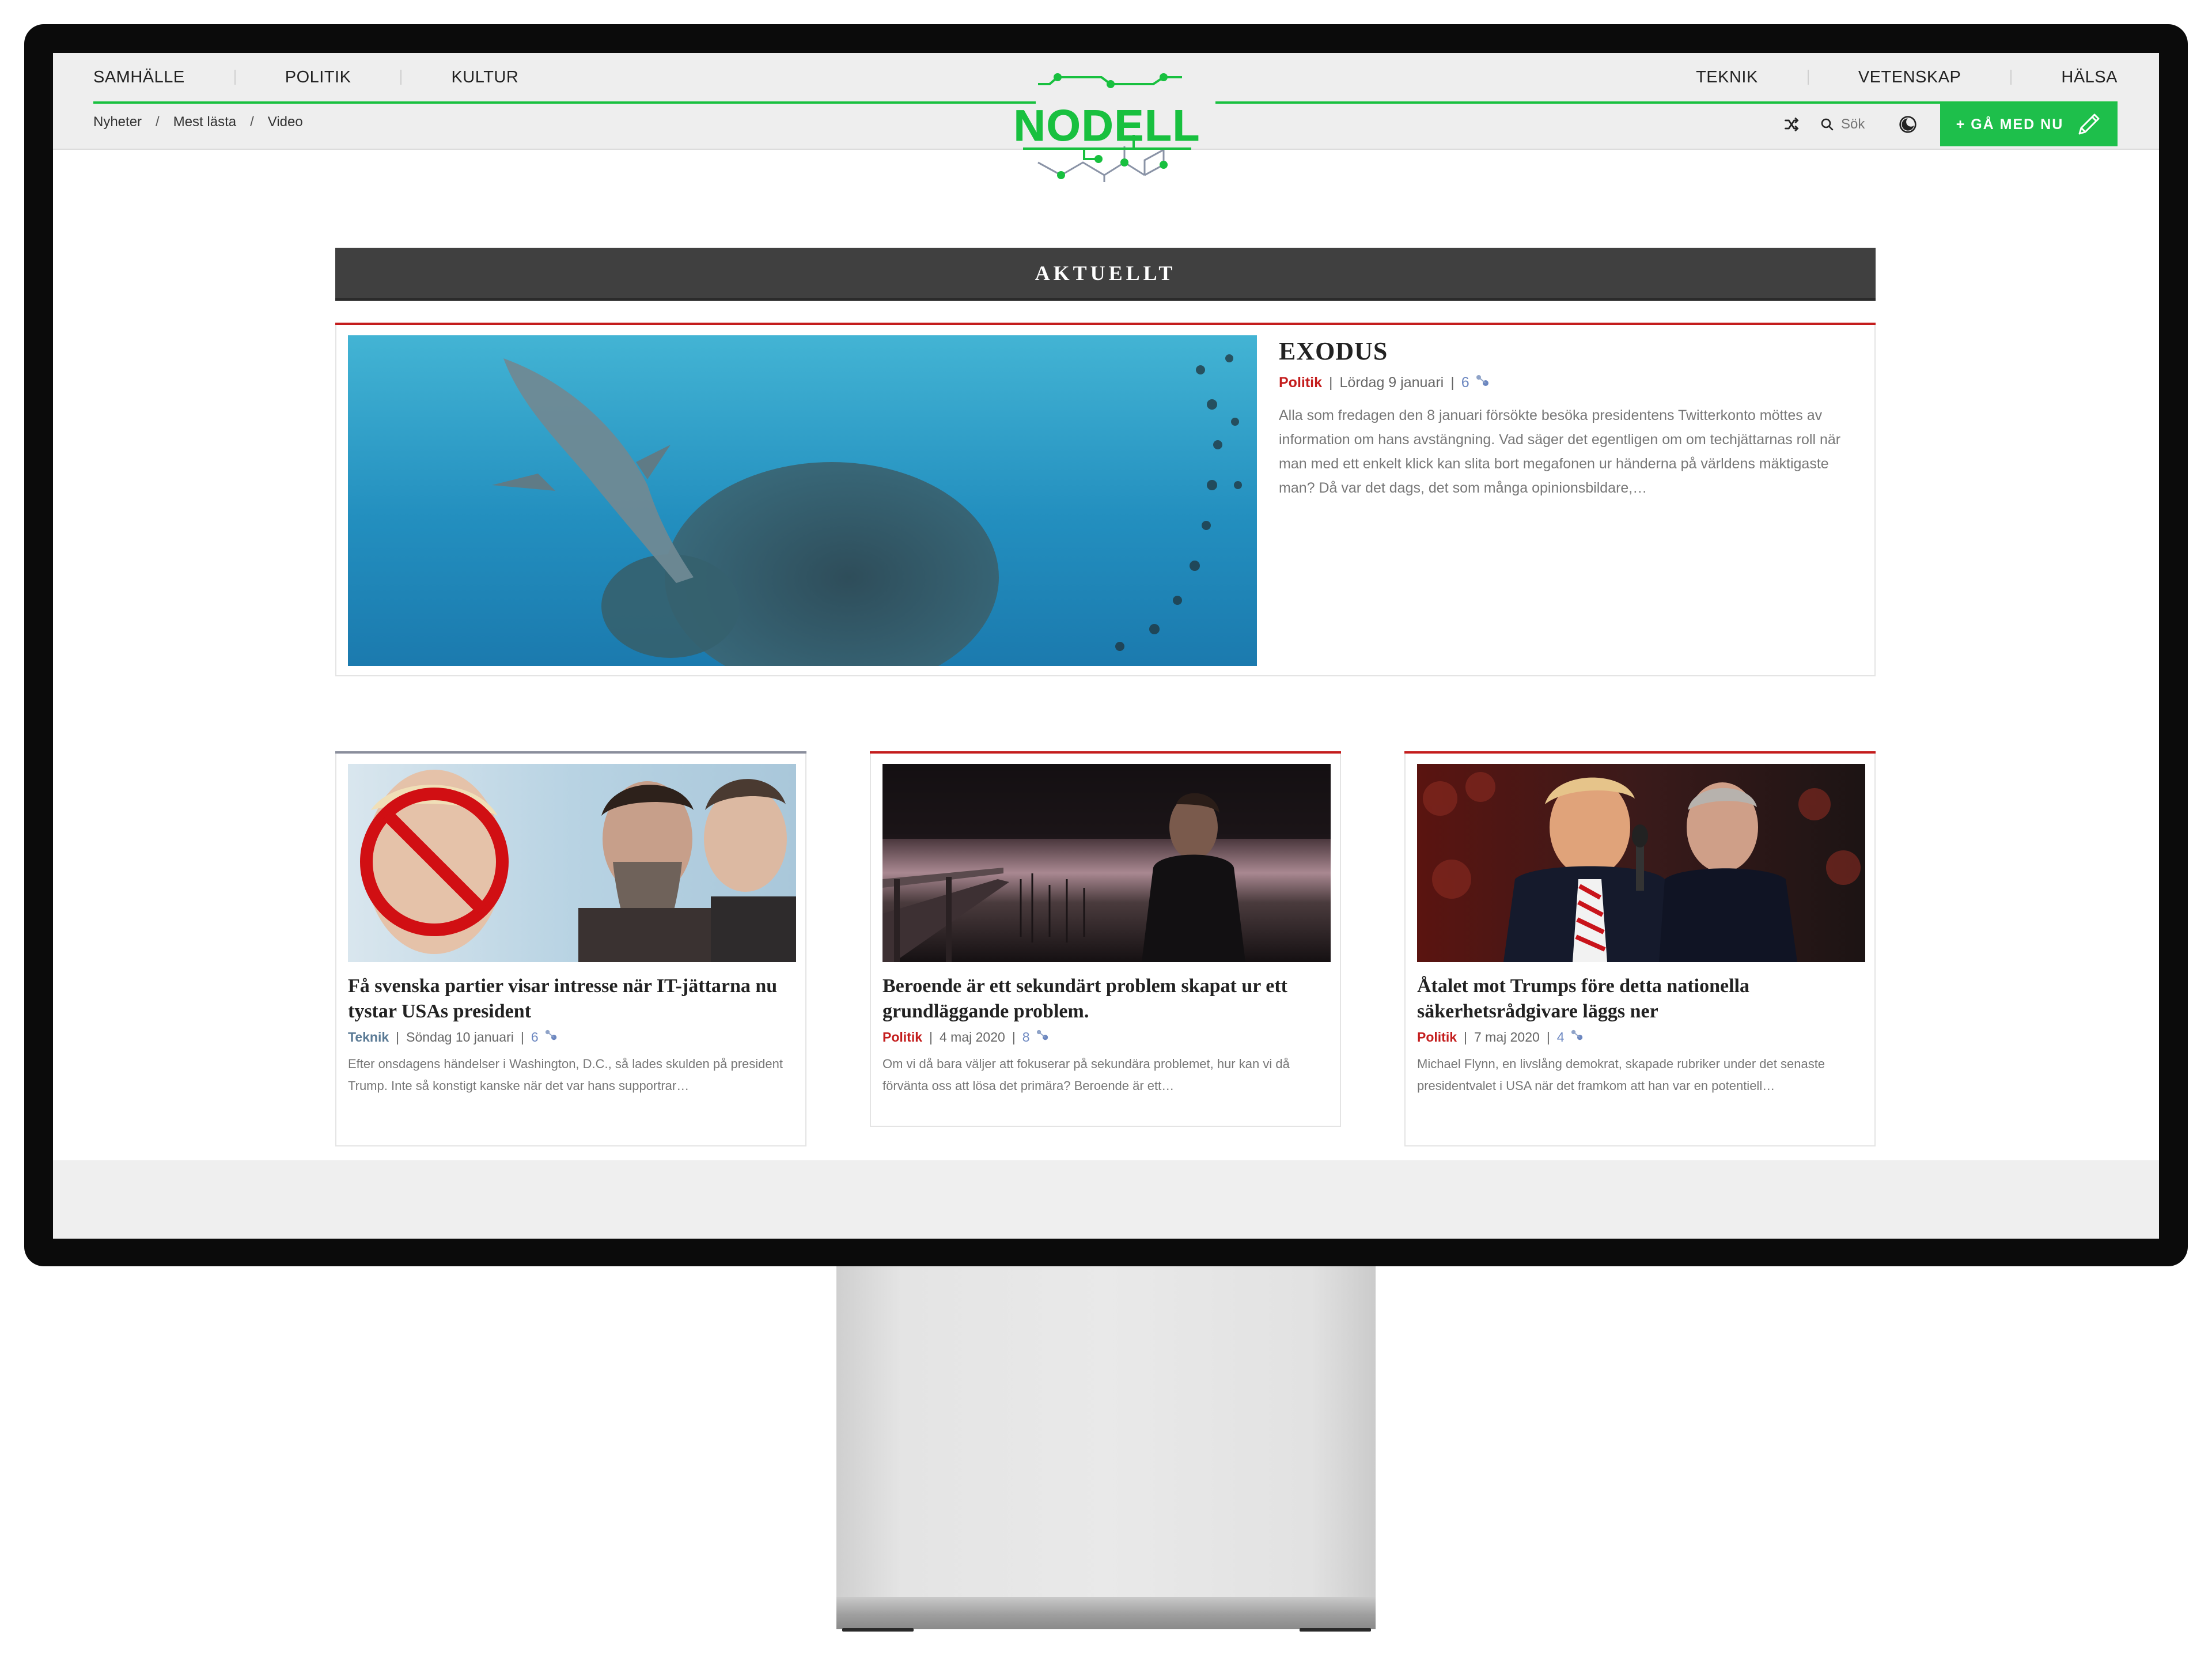  Describe the element at coordinates (1335, 1630) in the screenshot. I see `monitor-foot-right` at that location.